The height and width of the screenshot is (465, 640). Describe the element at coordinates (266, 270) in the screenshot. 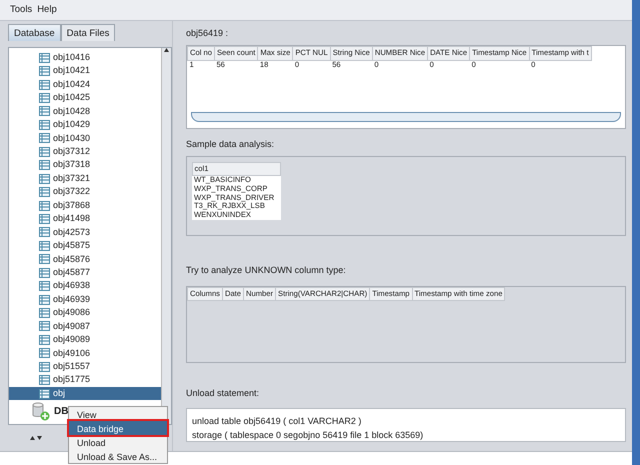

I see `section-label: Try to analyze UNKNOWN column type:` at that location.